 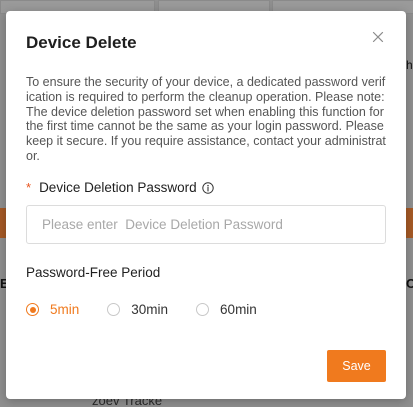 I want to click on radio-label: 60min, so click(x=238, y=309).